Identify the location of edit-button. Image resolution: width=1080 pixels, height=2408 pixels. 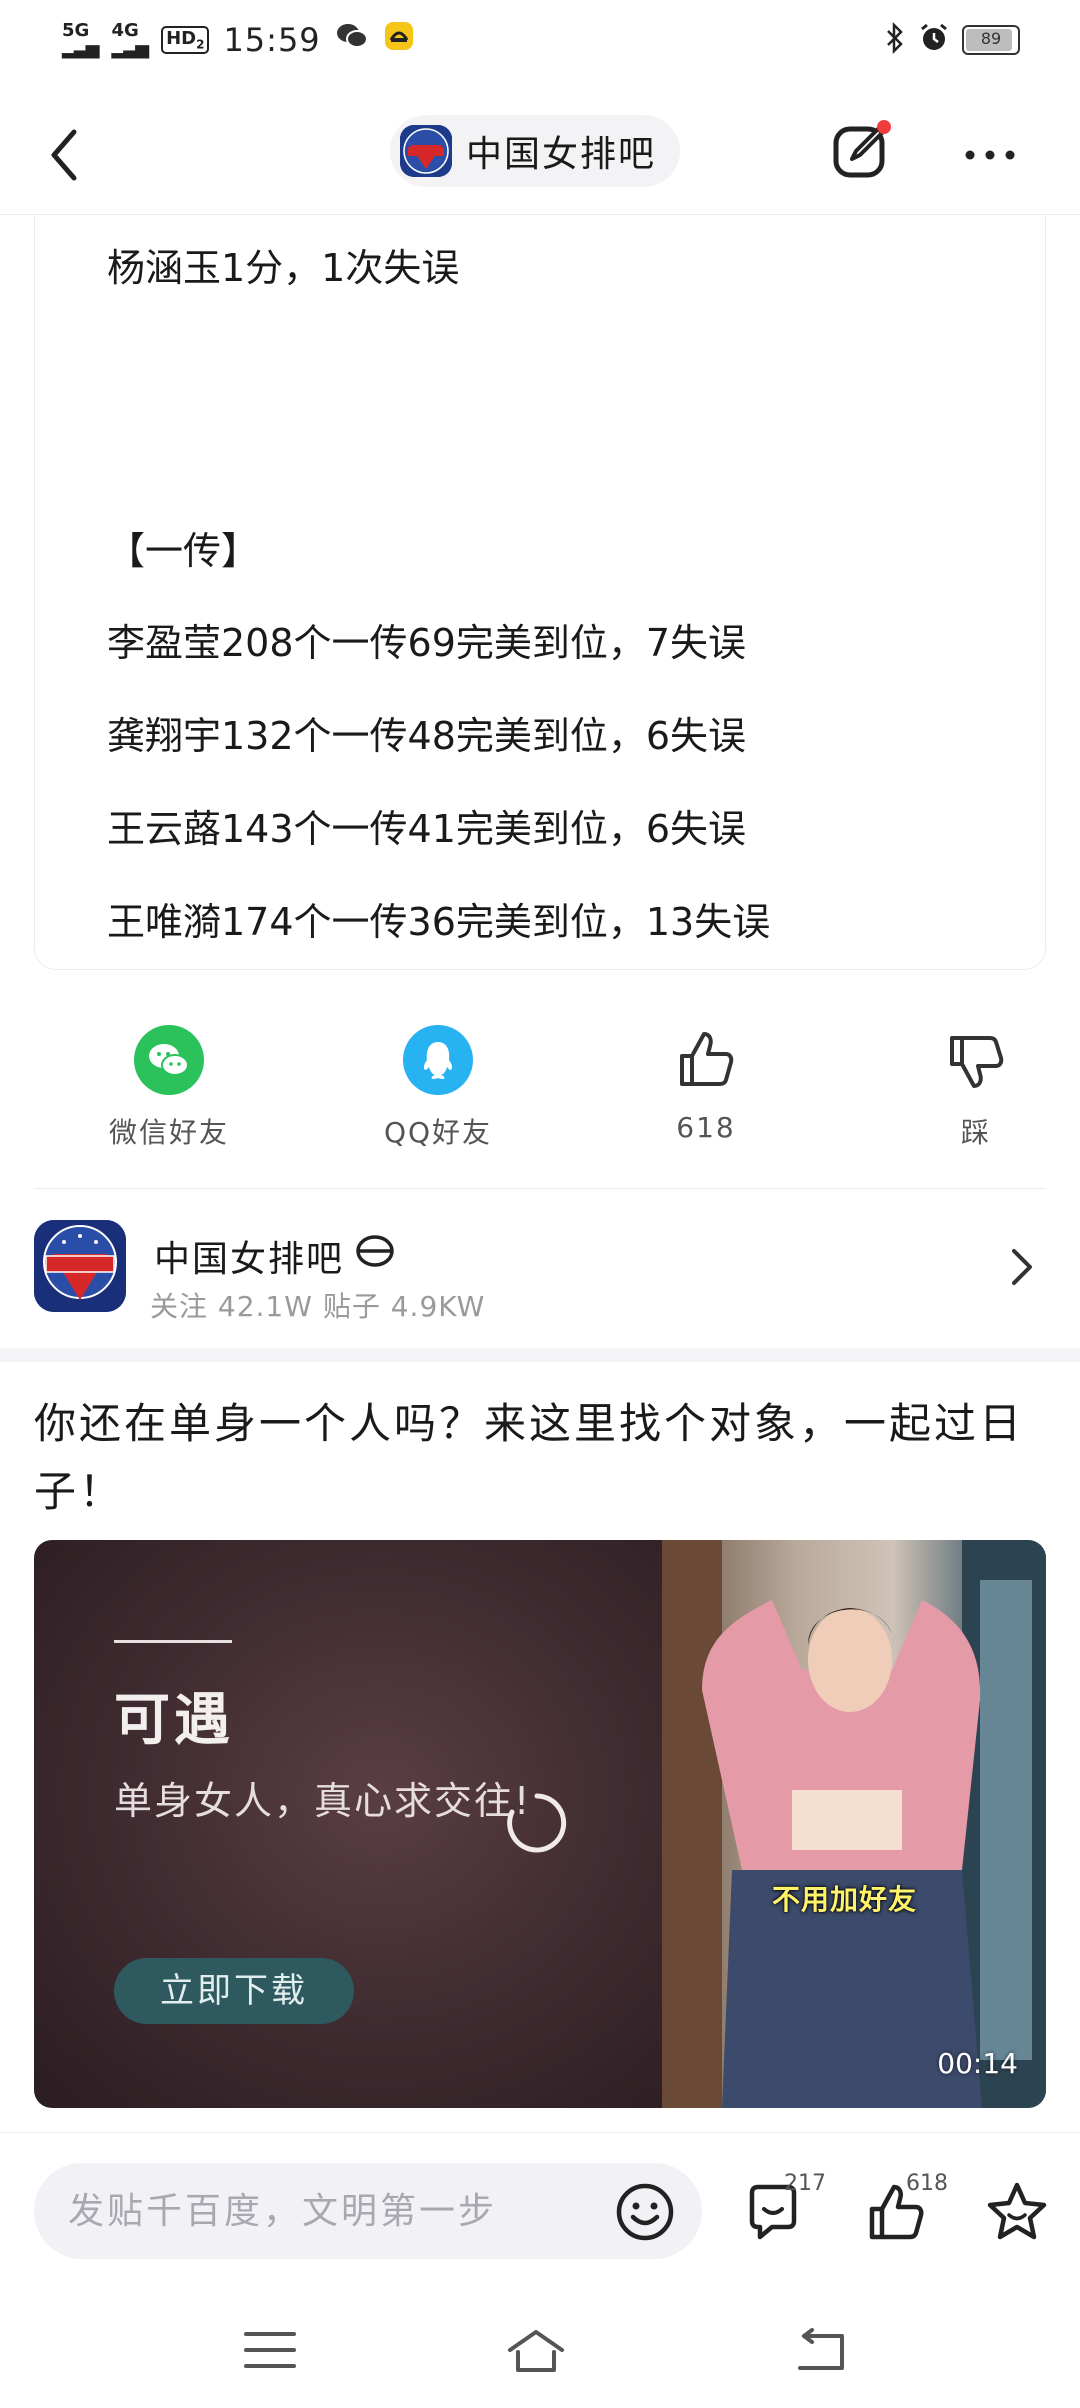
(862, 151).